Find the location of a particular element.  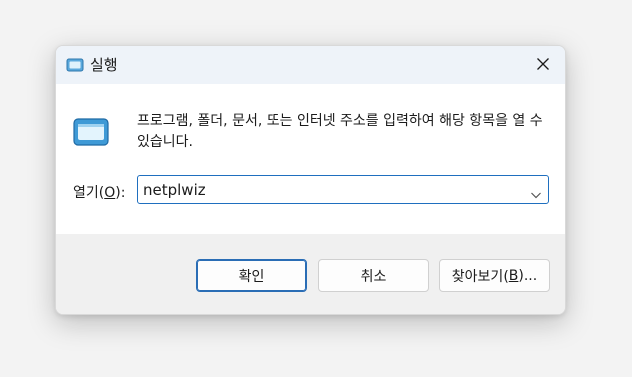

run-program-icon is located at coordinates (91, 132).